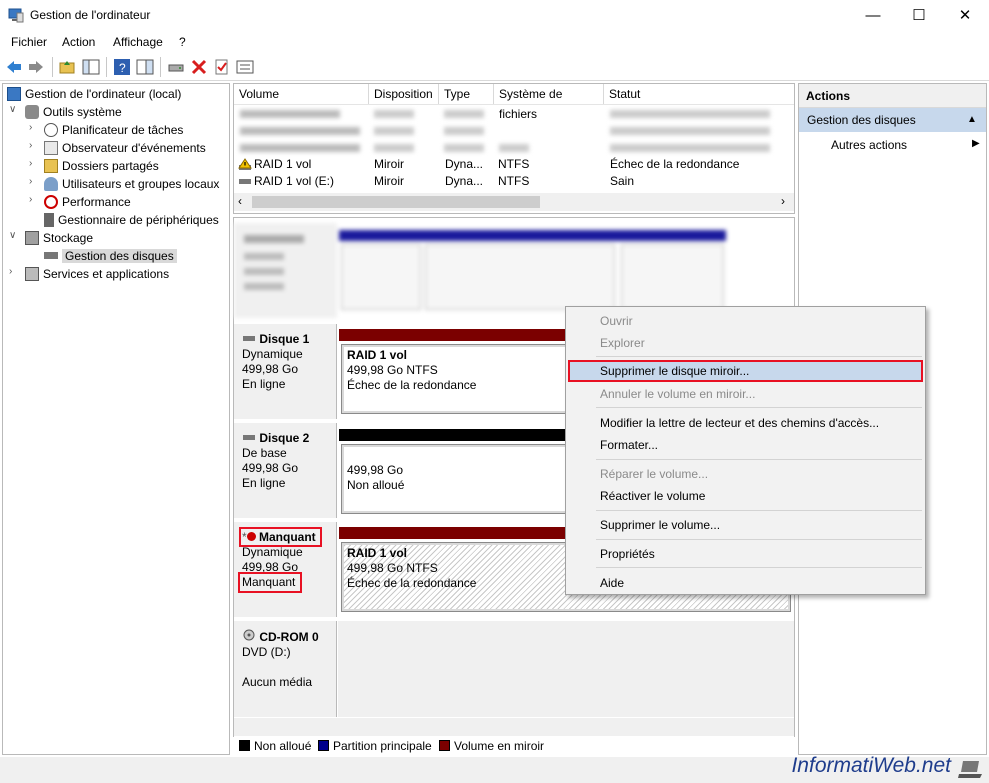 Image resolution: width=989 pixels, height=783 pixels. I want to click on menu-action: Action, so click(78, 42).